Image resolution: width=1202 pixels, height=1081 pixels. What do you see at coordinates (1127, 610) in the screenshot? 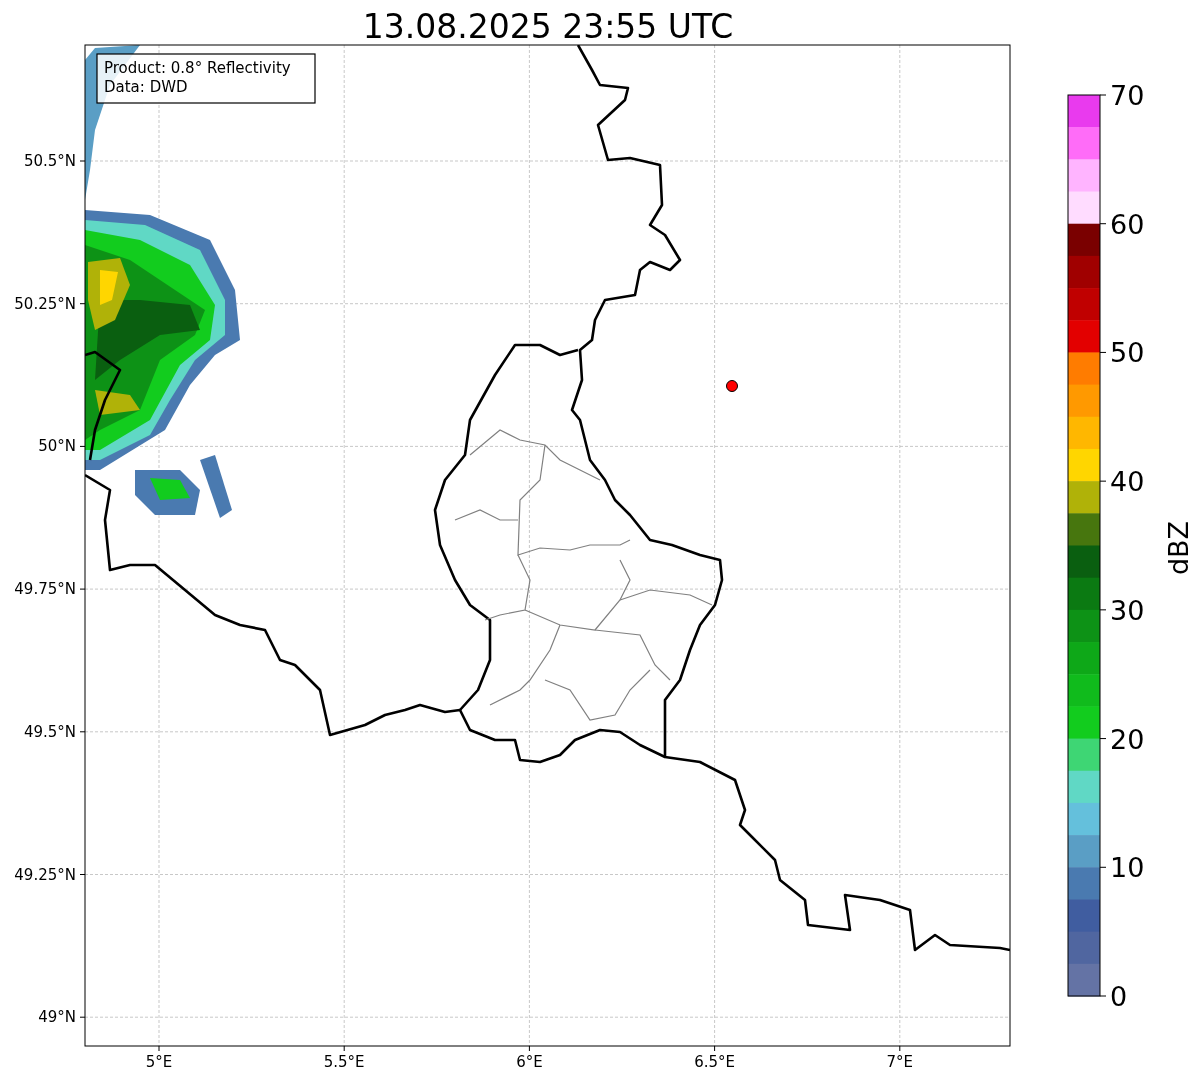
I see `colorbar-tick-label: 30` at bounding box center [1127, 610].